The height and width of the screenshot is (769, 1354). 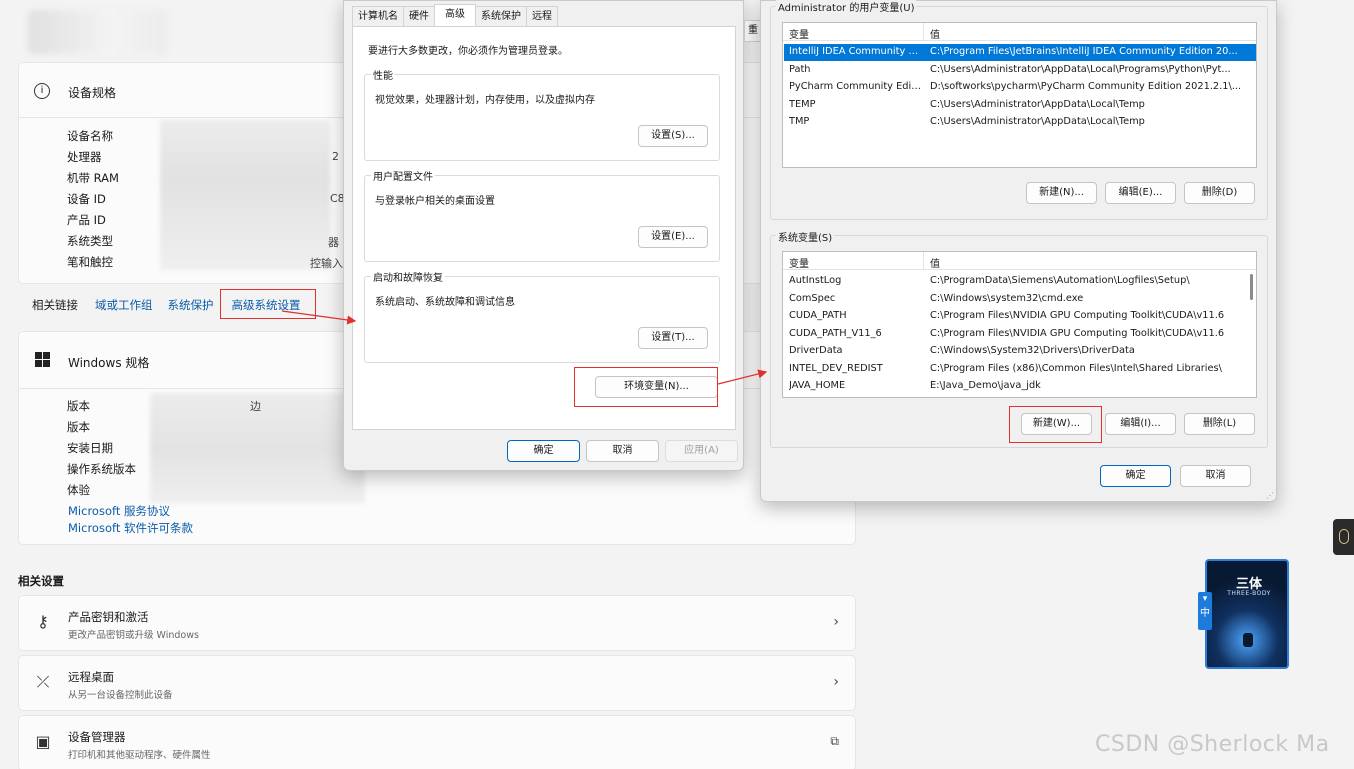 I want to click on book-tag-label: 中, so click(x=1205, y=613).